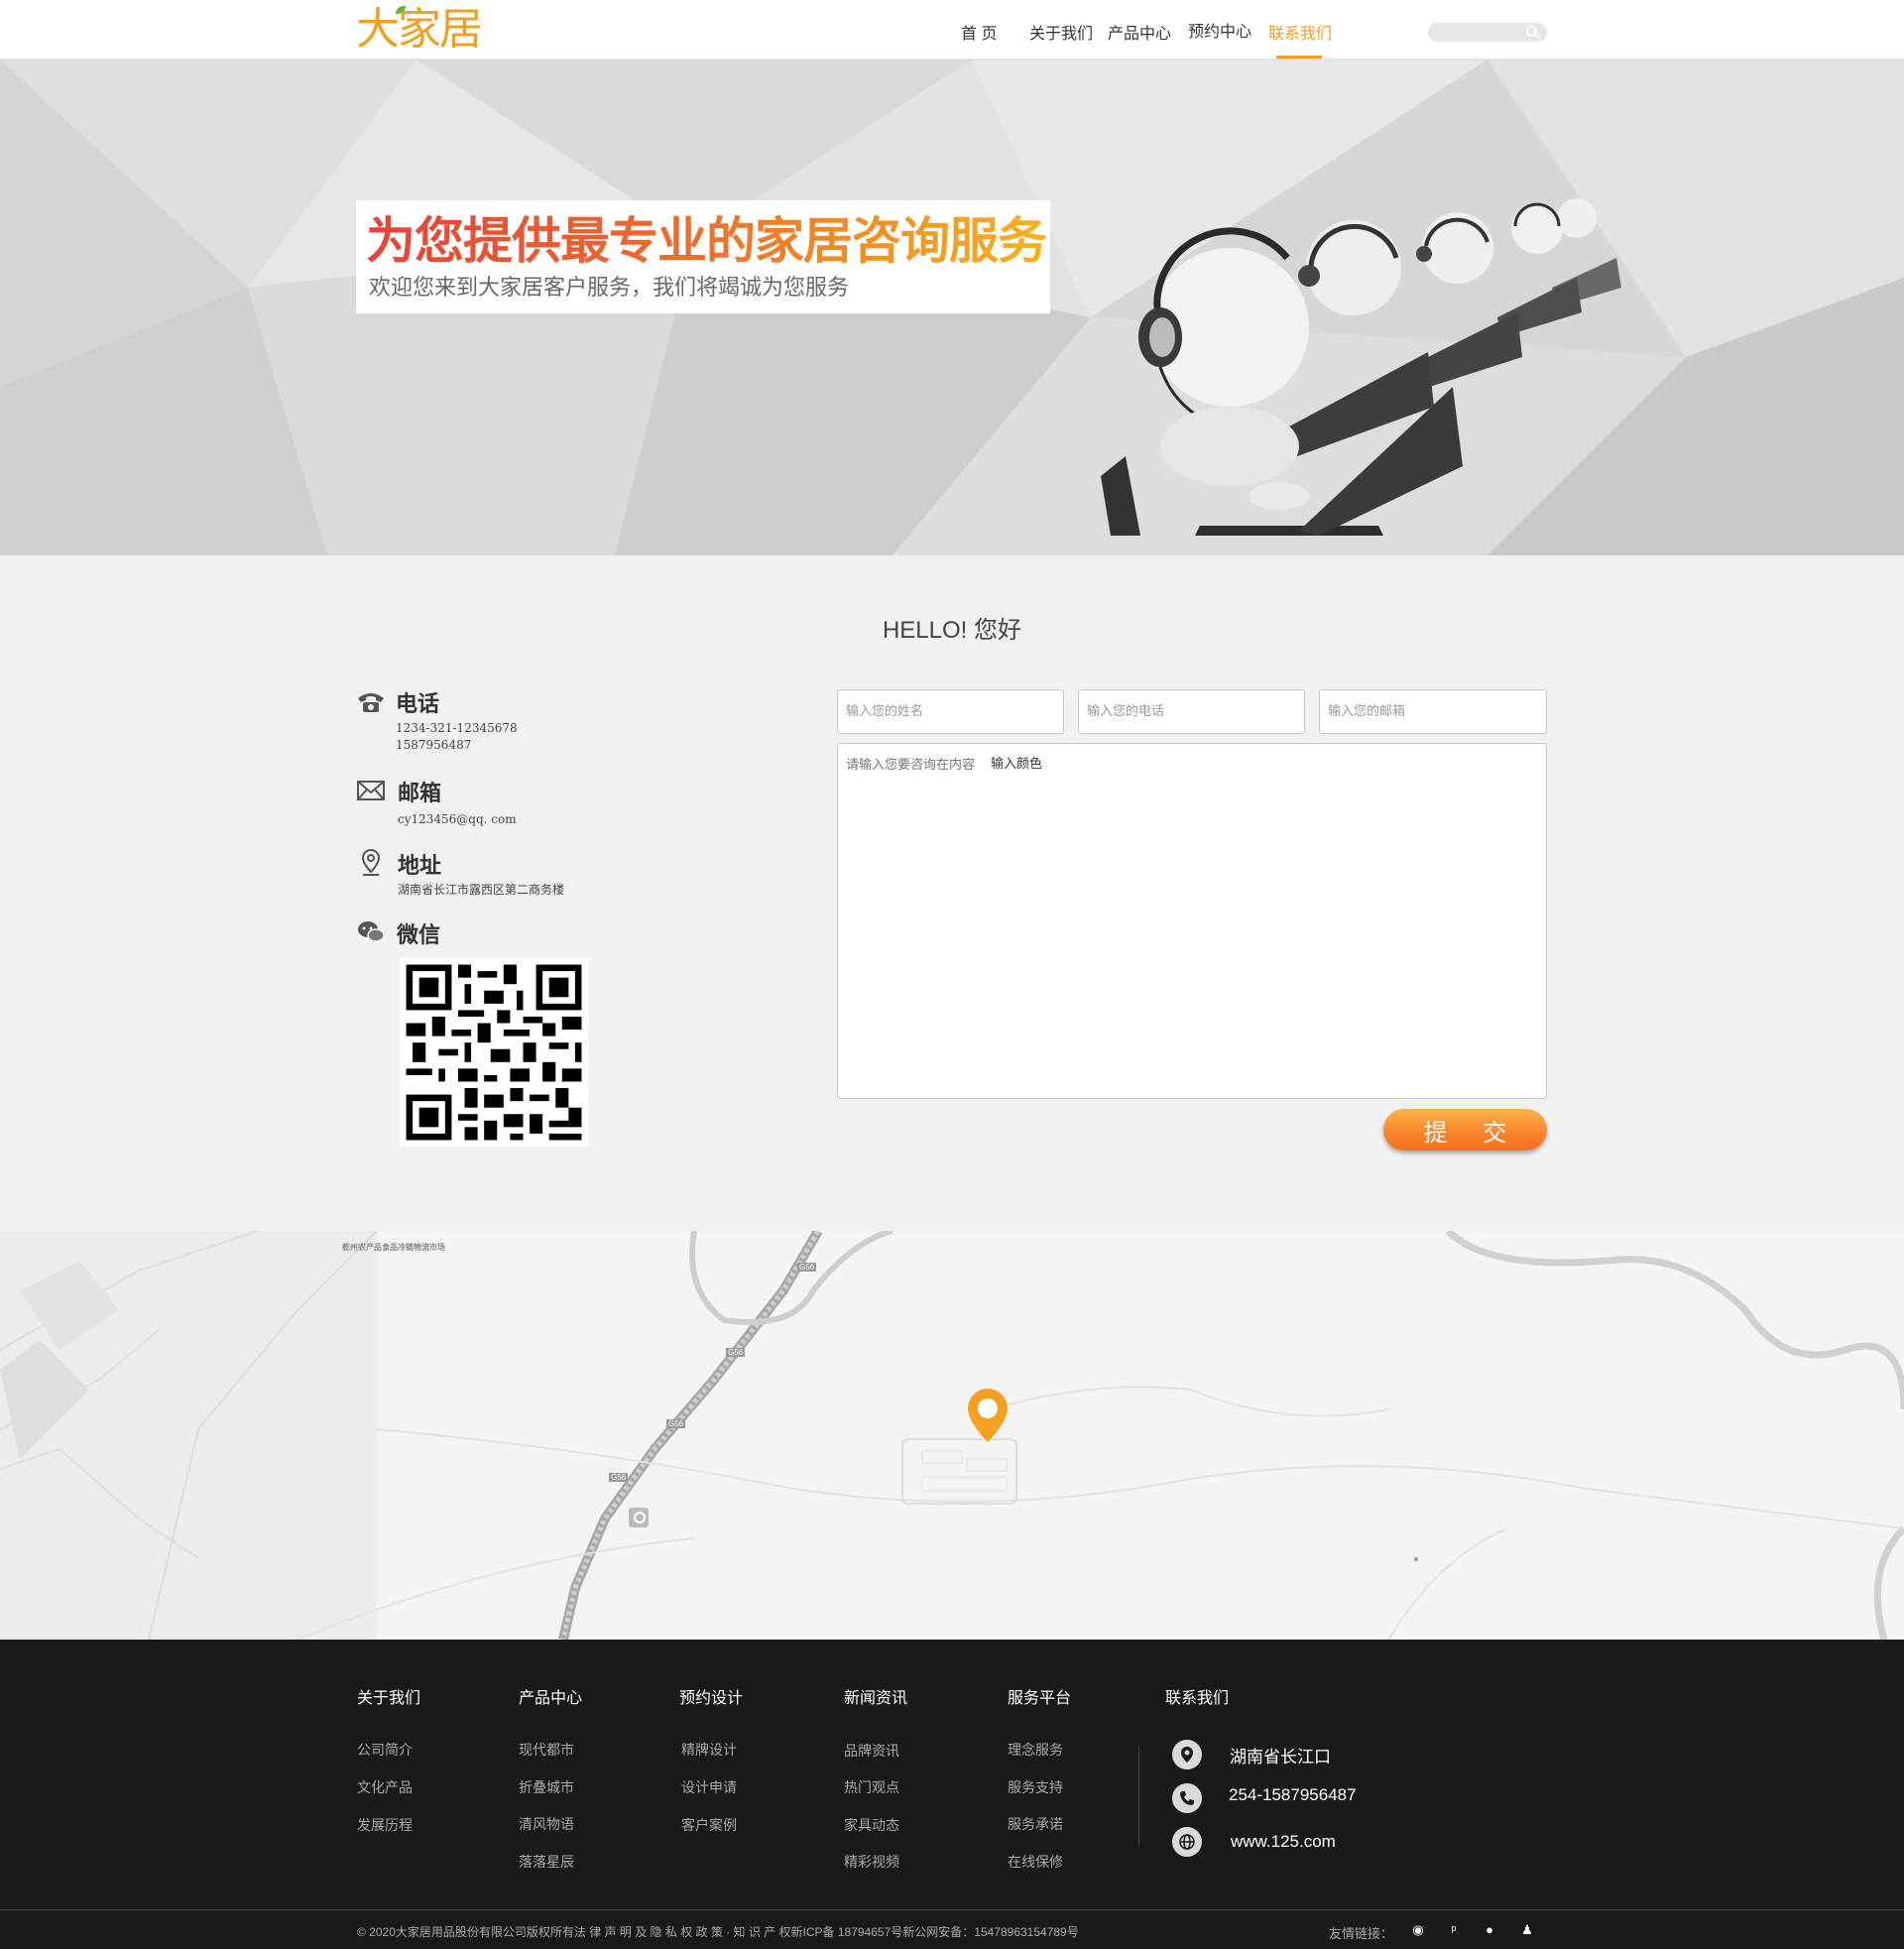 The width and height of the screenshot is (1904, 1949). Describe the element at coordinates (1283, 1842) in the screenshot. I see `footer-website: www.125.com` at that location.